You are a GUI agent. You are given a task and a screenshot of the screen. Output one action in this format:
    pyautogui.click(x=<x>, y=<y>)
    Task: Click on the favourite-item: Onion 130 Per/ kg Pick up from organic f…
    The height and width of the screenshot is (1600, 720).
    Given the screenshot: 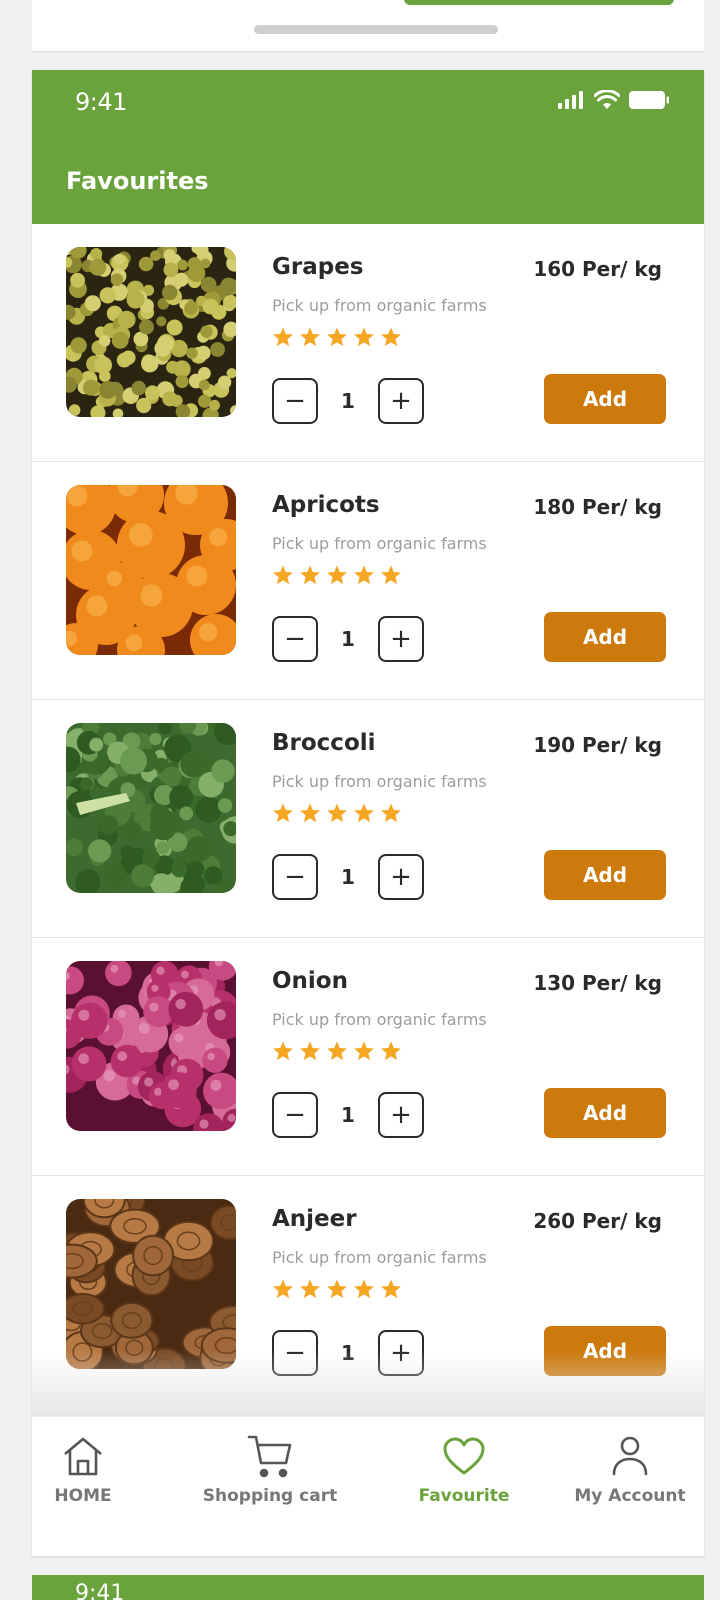 What is the action you would take?
    pyautogui.click(x=368, y=1057)
    